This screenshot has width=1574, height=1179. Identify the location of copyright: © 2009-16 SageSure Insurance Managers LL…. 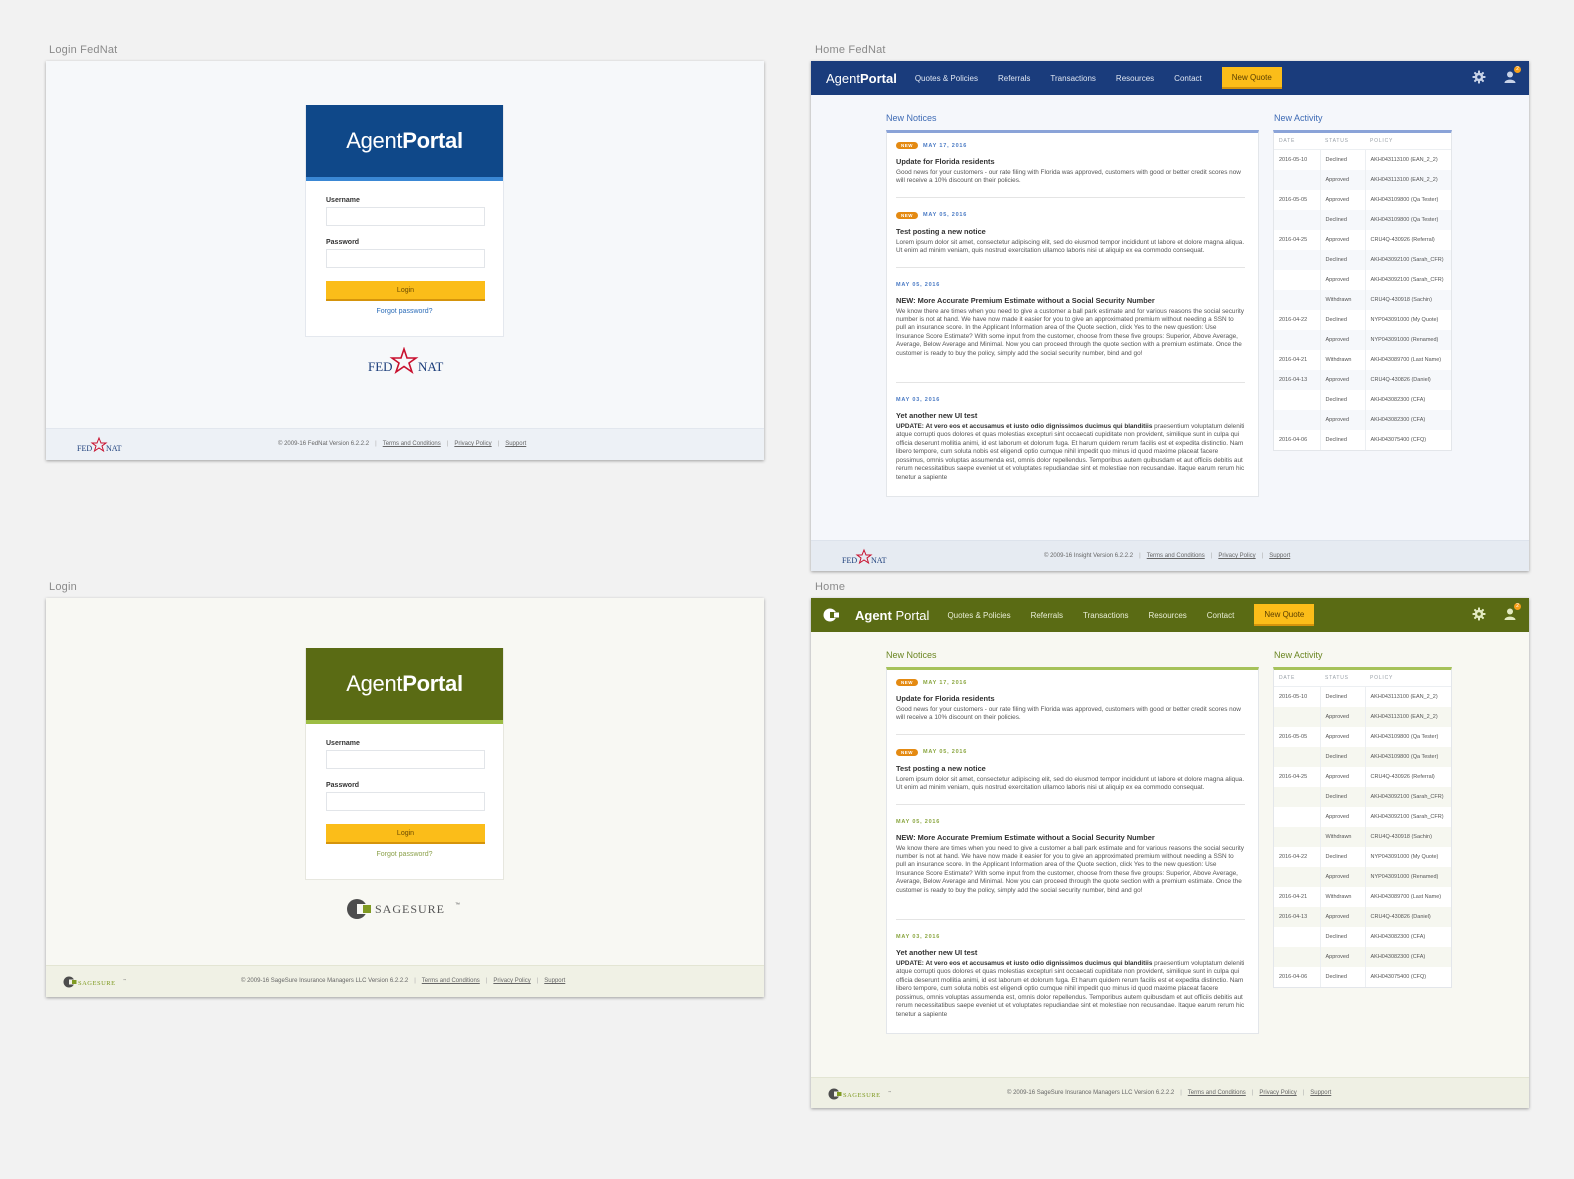
(325, 981).